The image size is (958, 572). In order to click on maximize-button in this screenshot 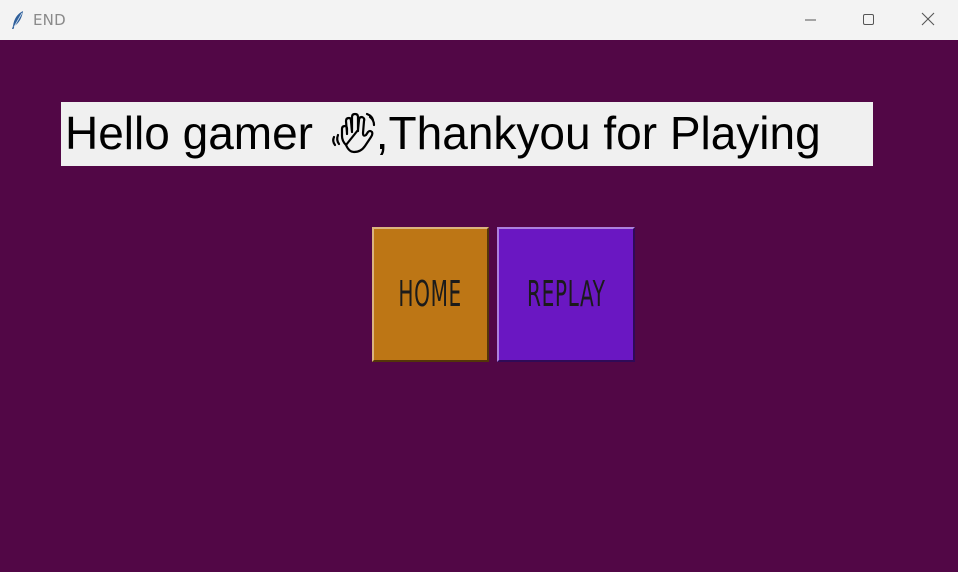, I will do `click(869, 20)`.